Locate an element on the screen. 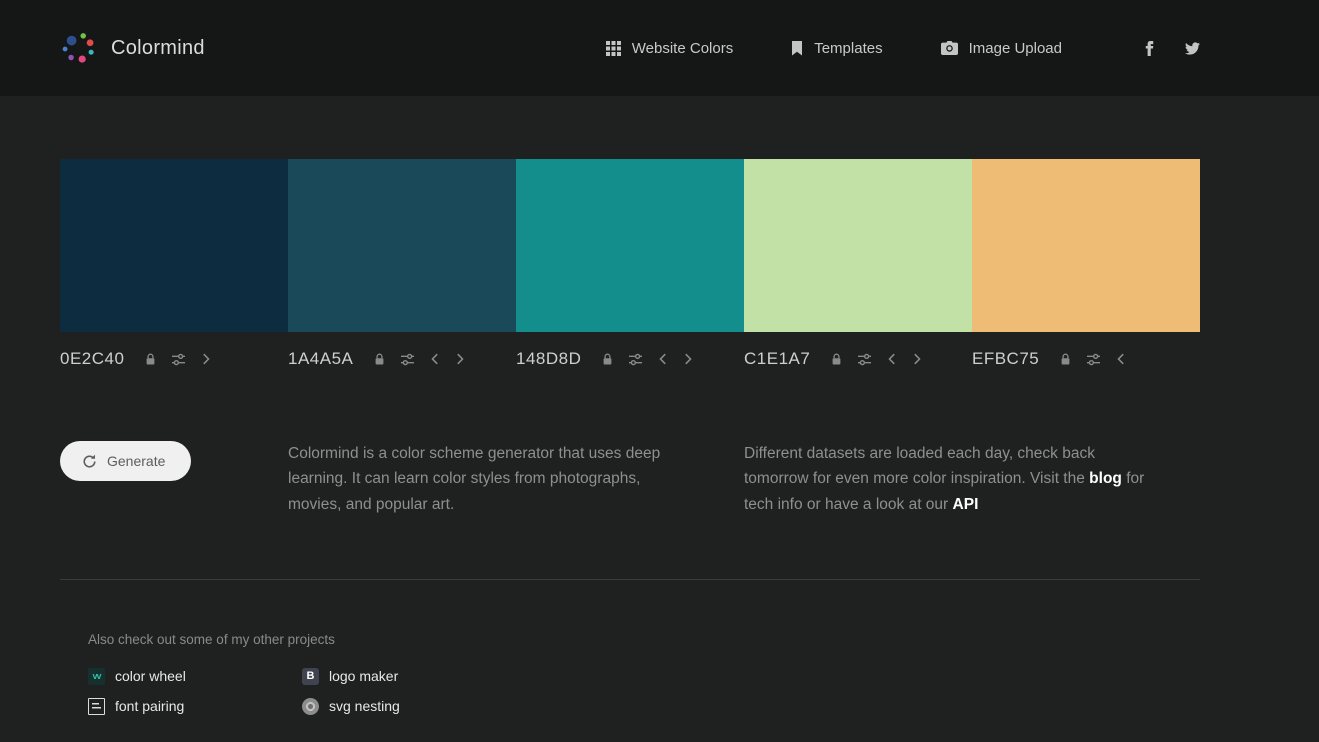 The image size is (1319, 742). main-nav: Website Colors Templates Image Upload is located at coordinates (874, 48).